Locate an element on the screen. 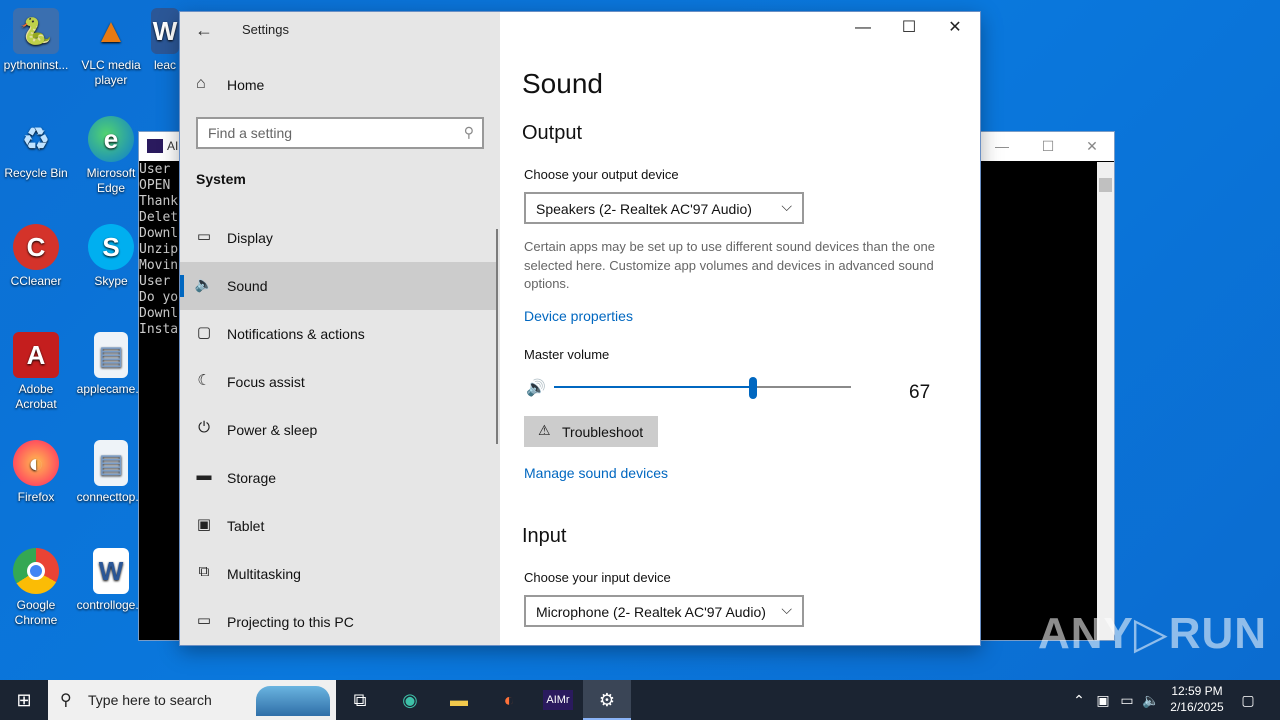 This screenshot has height=720, width=1280. clock-date: 2/16/2025 is located at coordinates (1197, 707).